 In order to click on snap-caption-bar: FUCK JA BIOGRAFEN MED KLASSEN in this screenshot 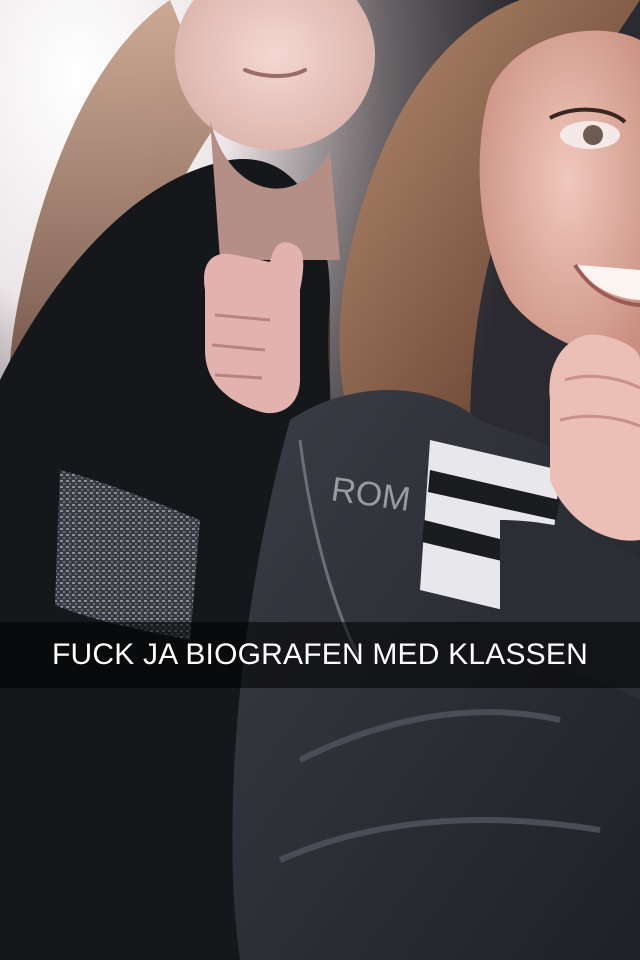, I will do `click(320, 655)`.